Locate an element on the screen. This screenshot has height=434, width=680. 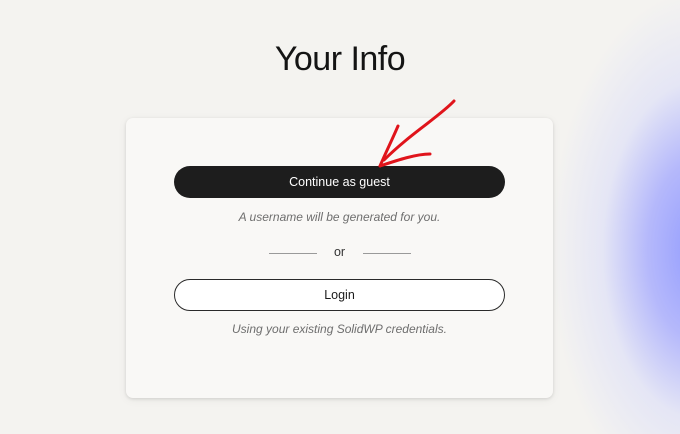
login-note: Using your existing SolidWP credentials. is located at coordinates (339, 329).